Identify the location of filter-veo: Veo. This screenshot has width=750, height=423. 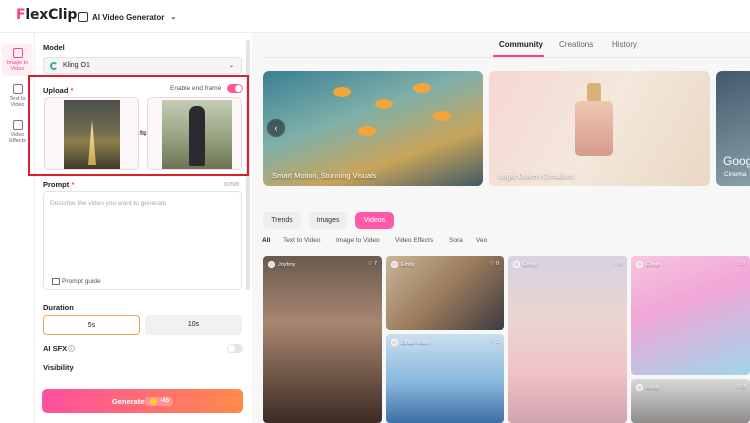
(481, 240).